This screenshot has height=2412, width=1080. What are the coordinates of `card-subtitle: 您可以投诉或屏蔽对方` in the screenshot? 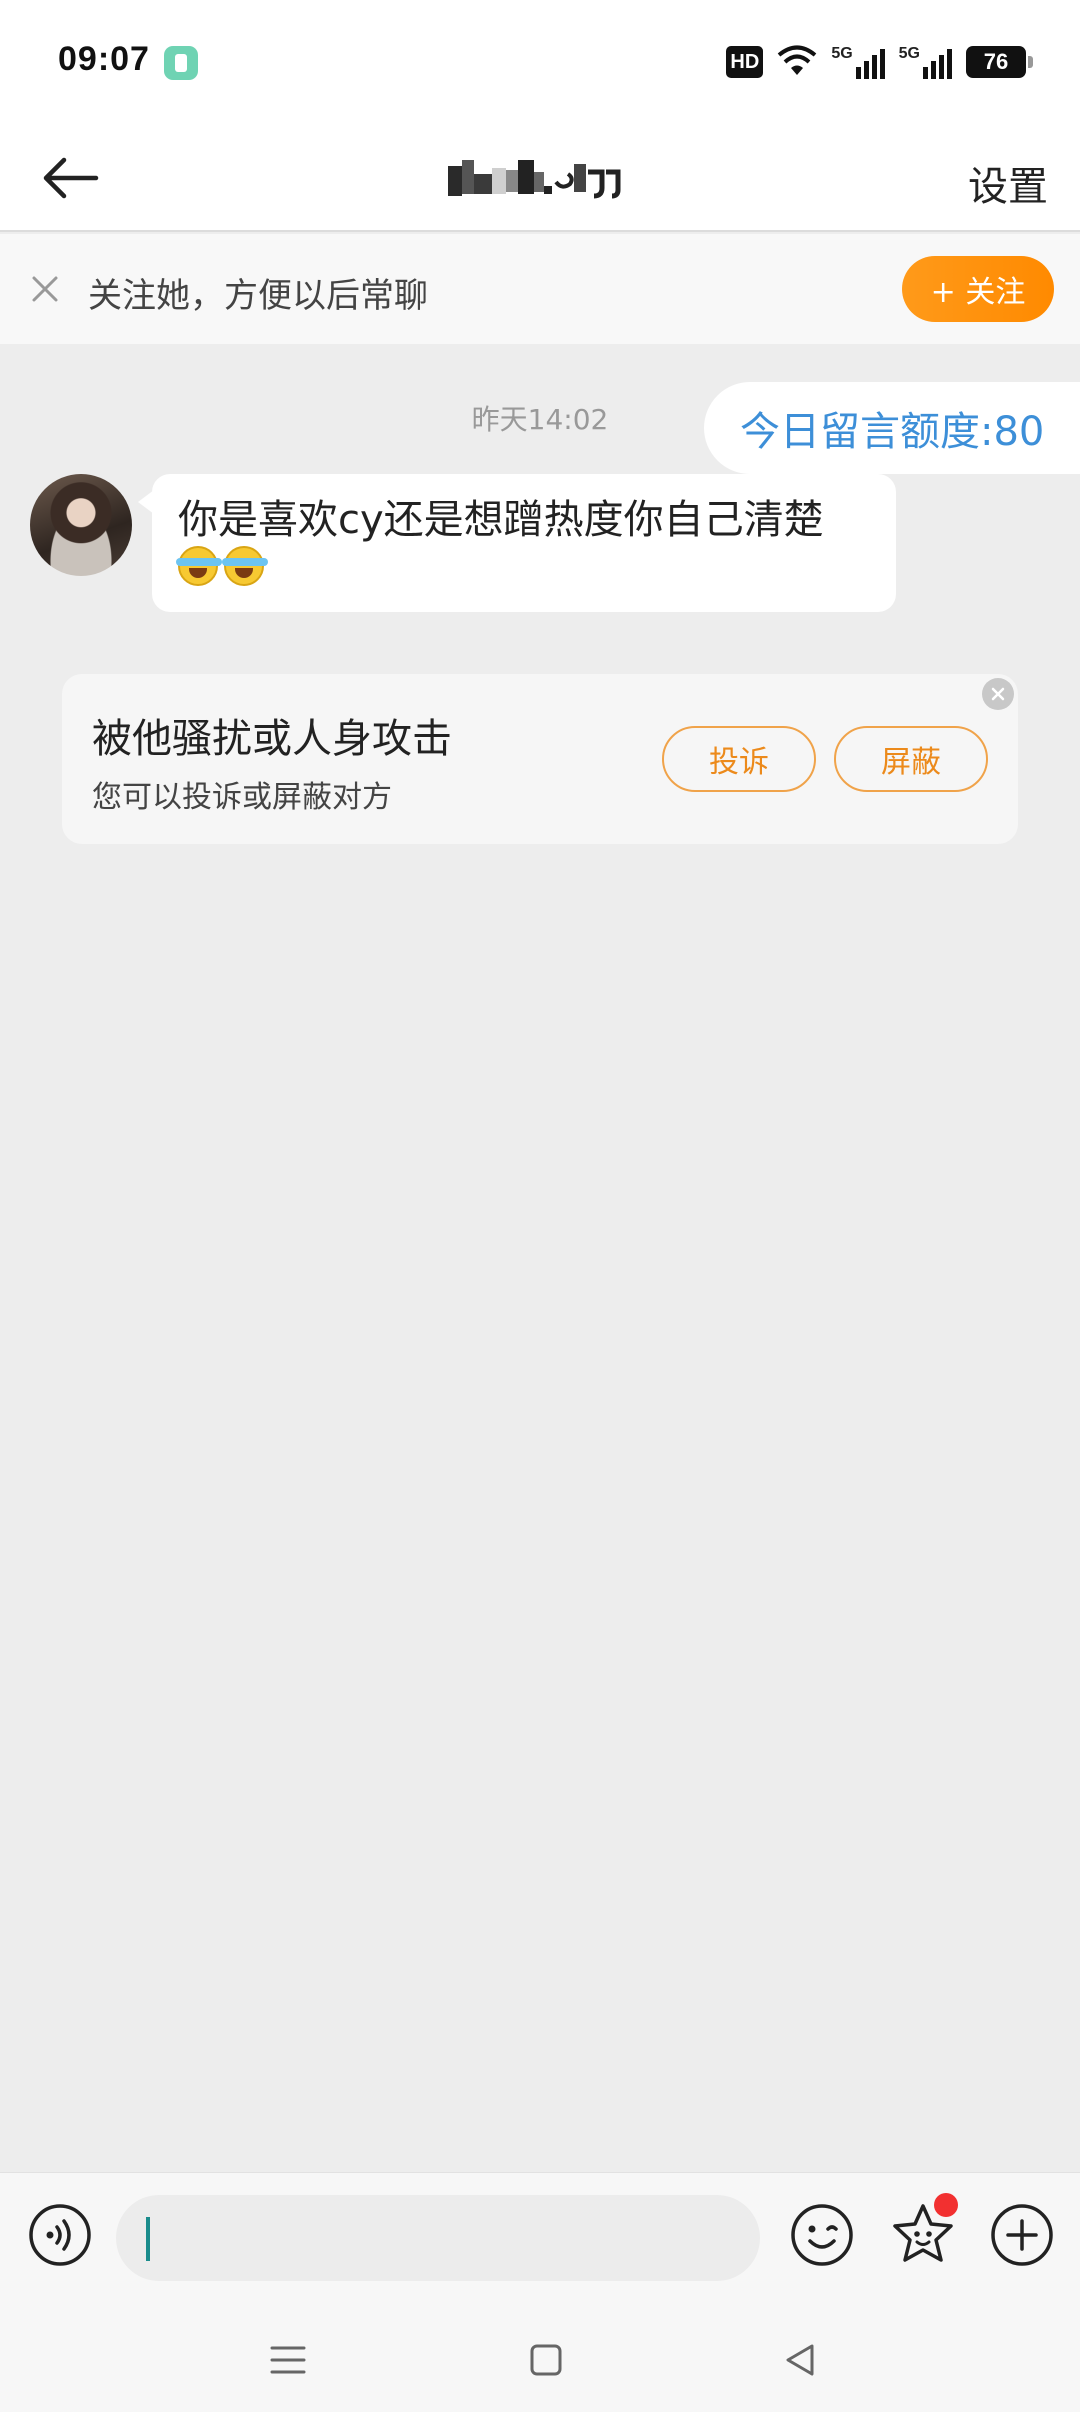 It's located at (242, 797).